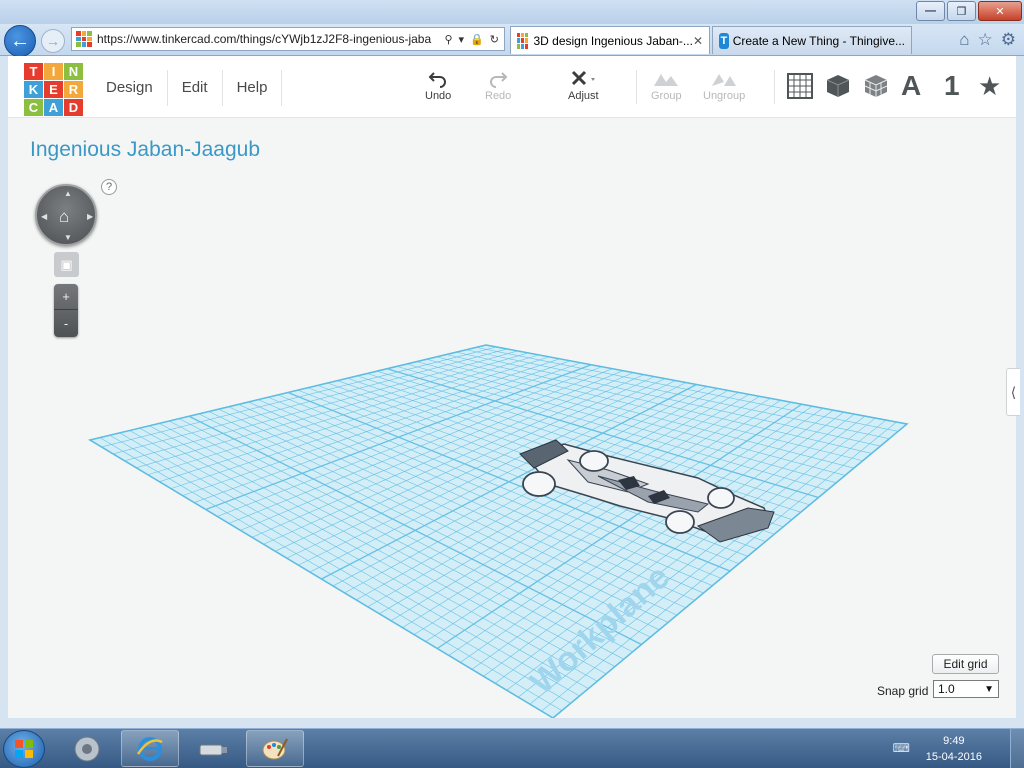 Image resolution: width=1024 pixels, height=768 pixels. I want to click on clock-time: 9:49, so click(954, 741).